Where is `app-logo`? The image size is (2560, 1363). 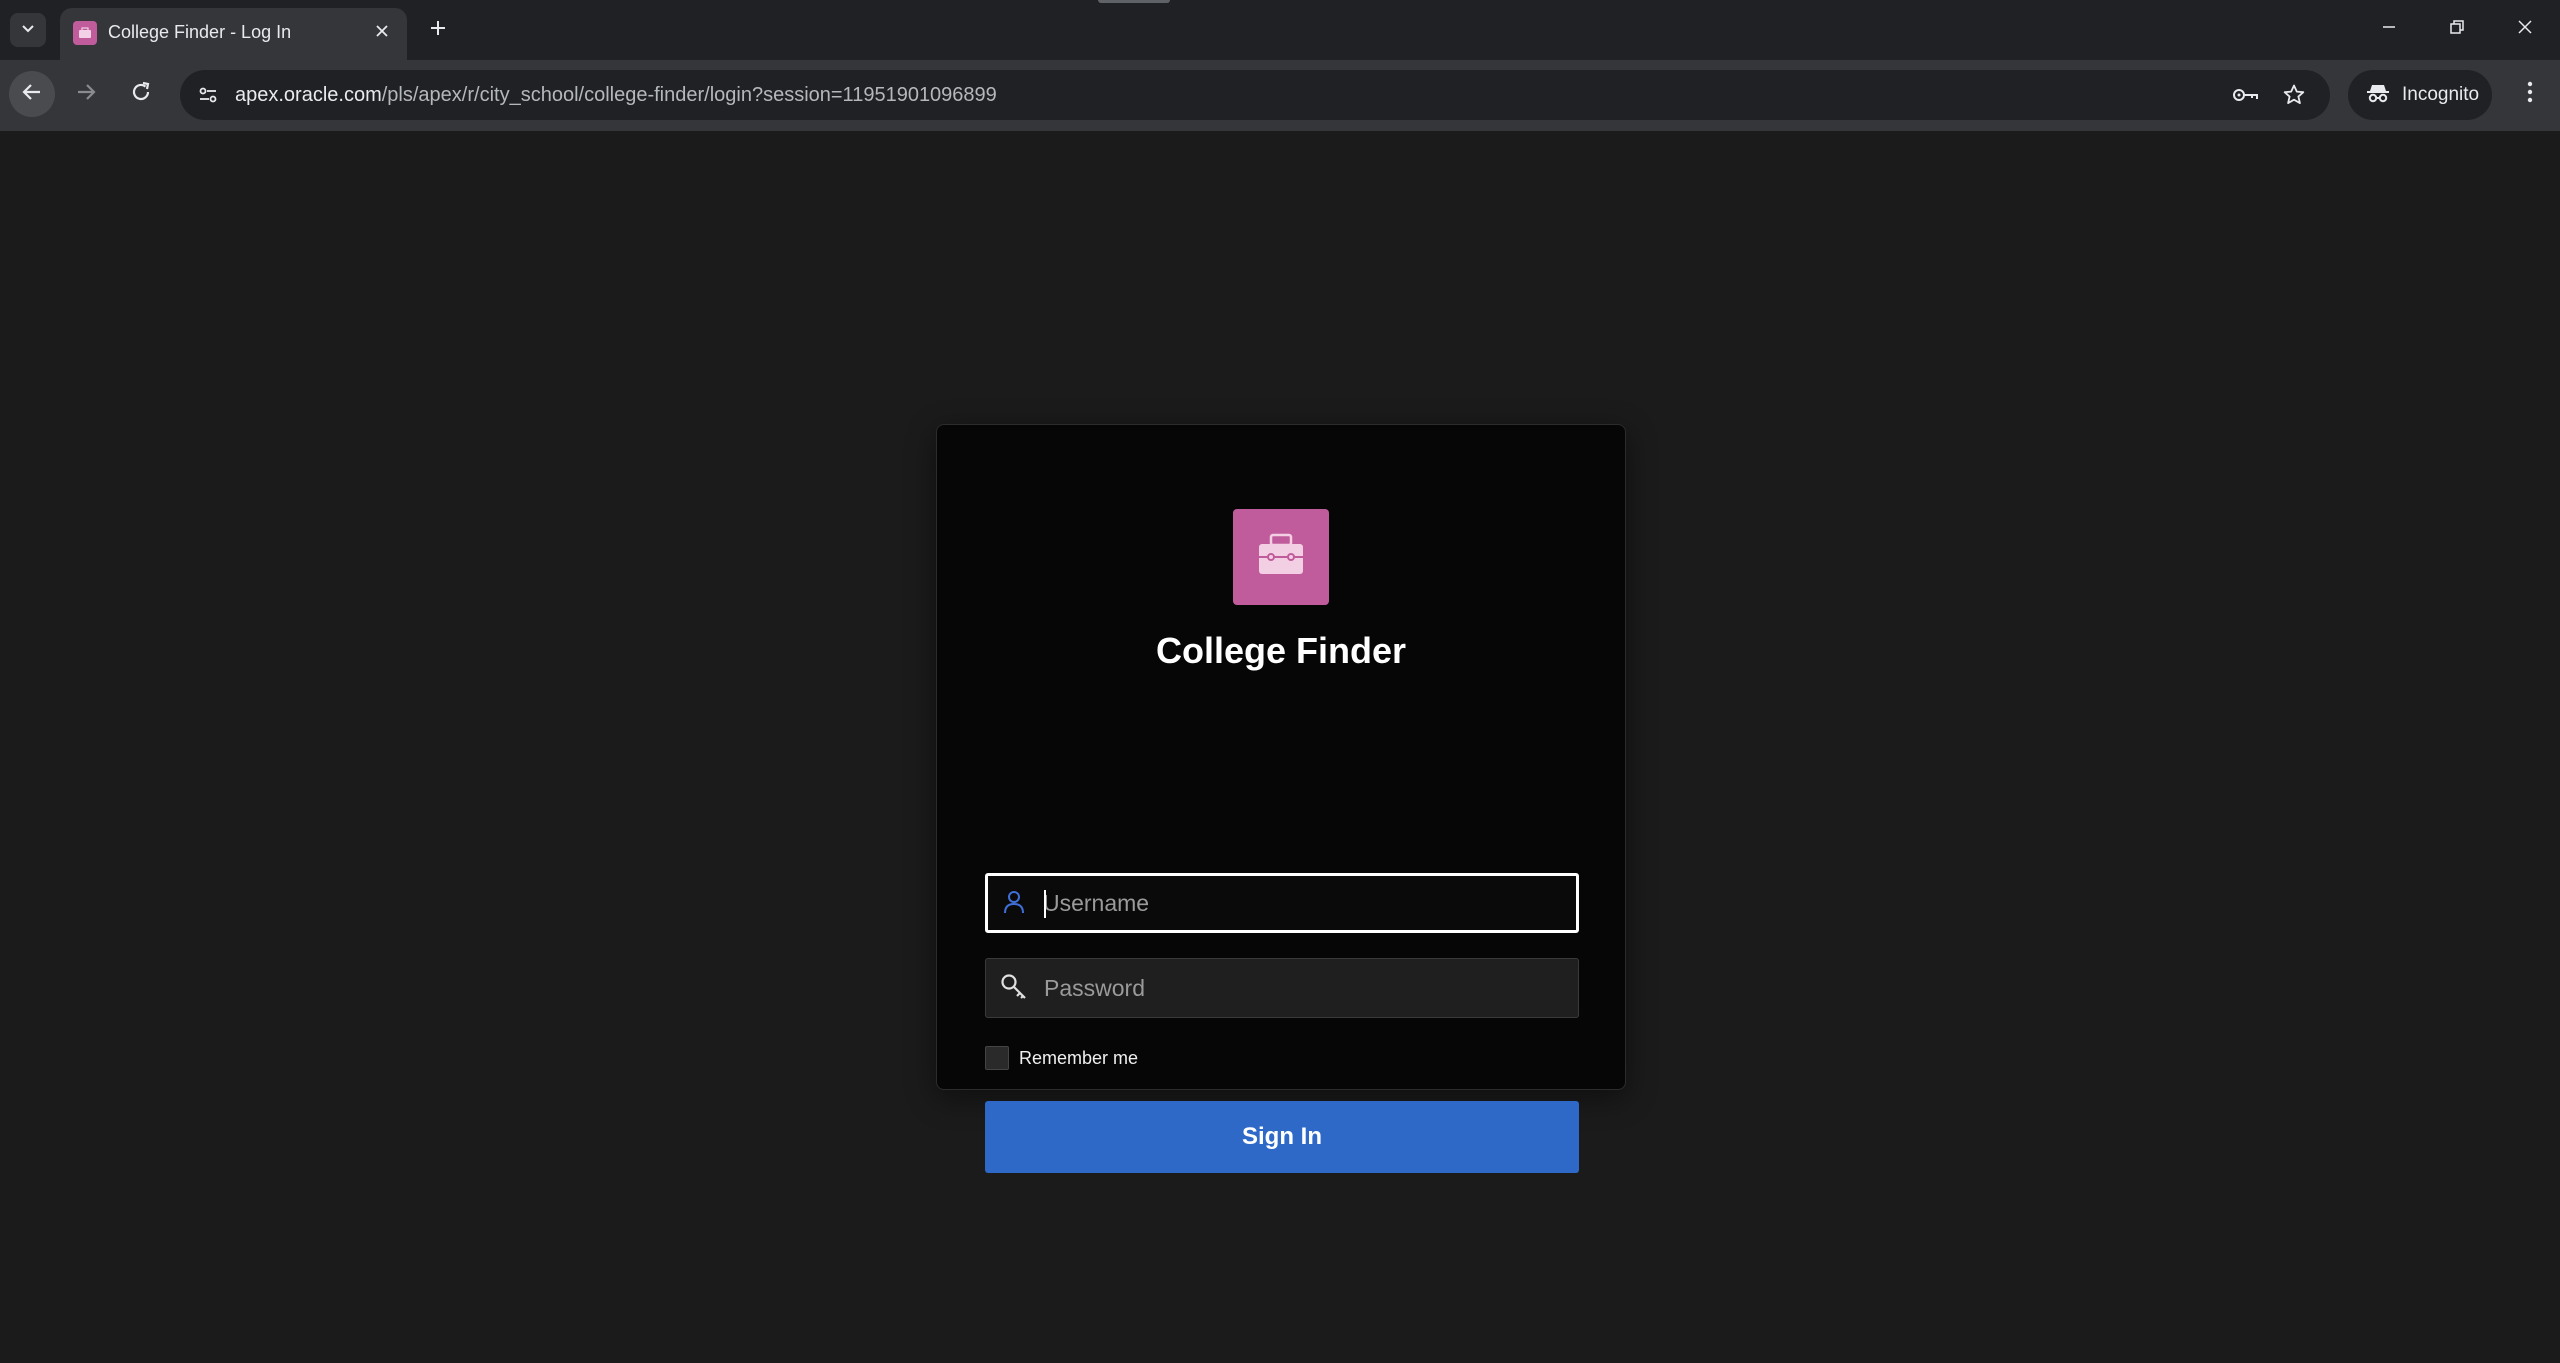 app-logo is located at coordinates (1281, 557).